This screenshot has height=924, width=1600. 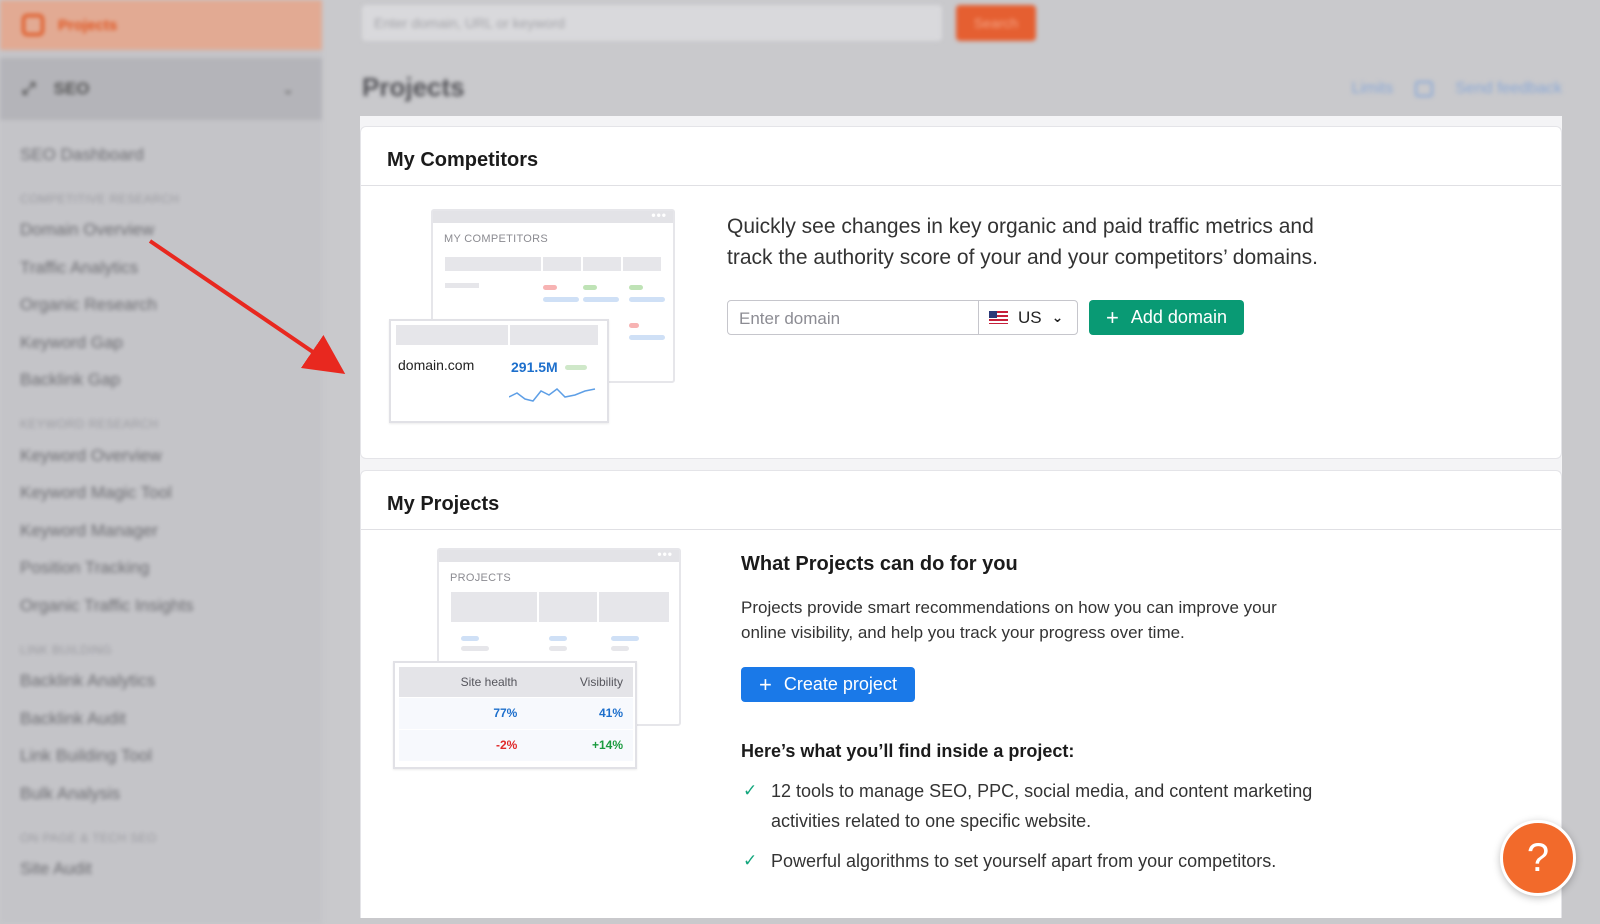 I want to click on sidebar-item: Organic Research, so click(x=171, y=306).